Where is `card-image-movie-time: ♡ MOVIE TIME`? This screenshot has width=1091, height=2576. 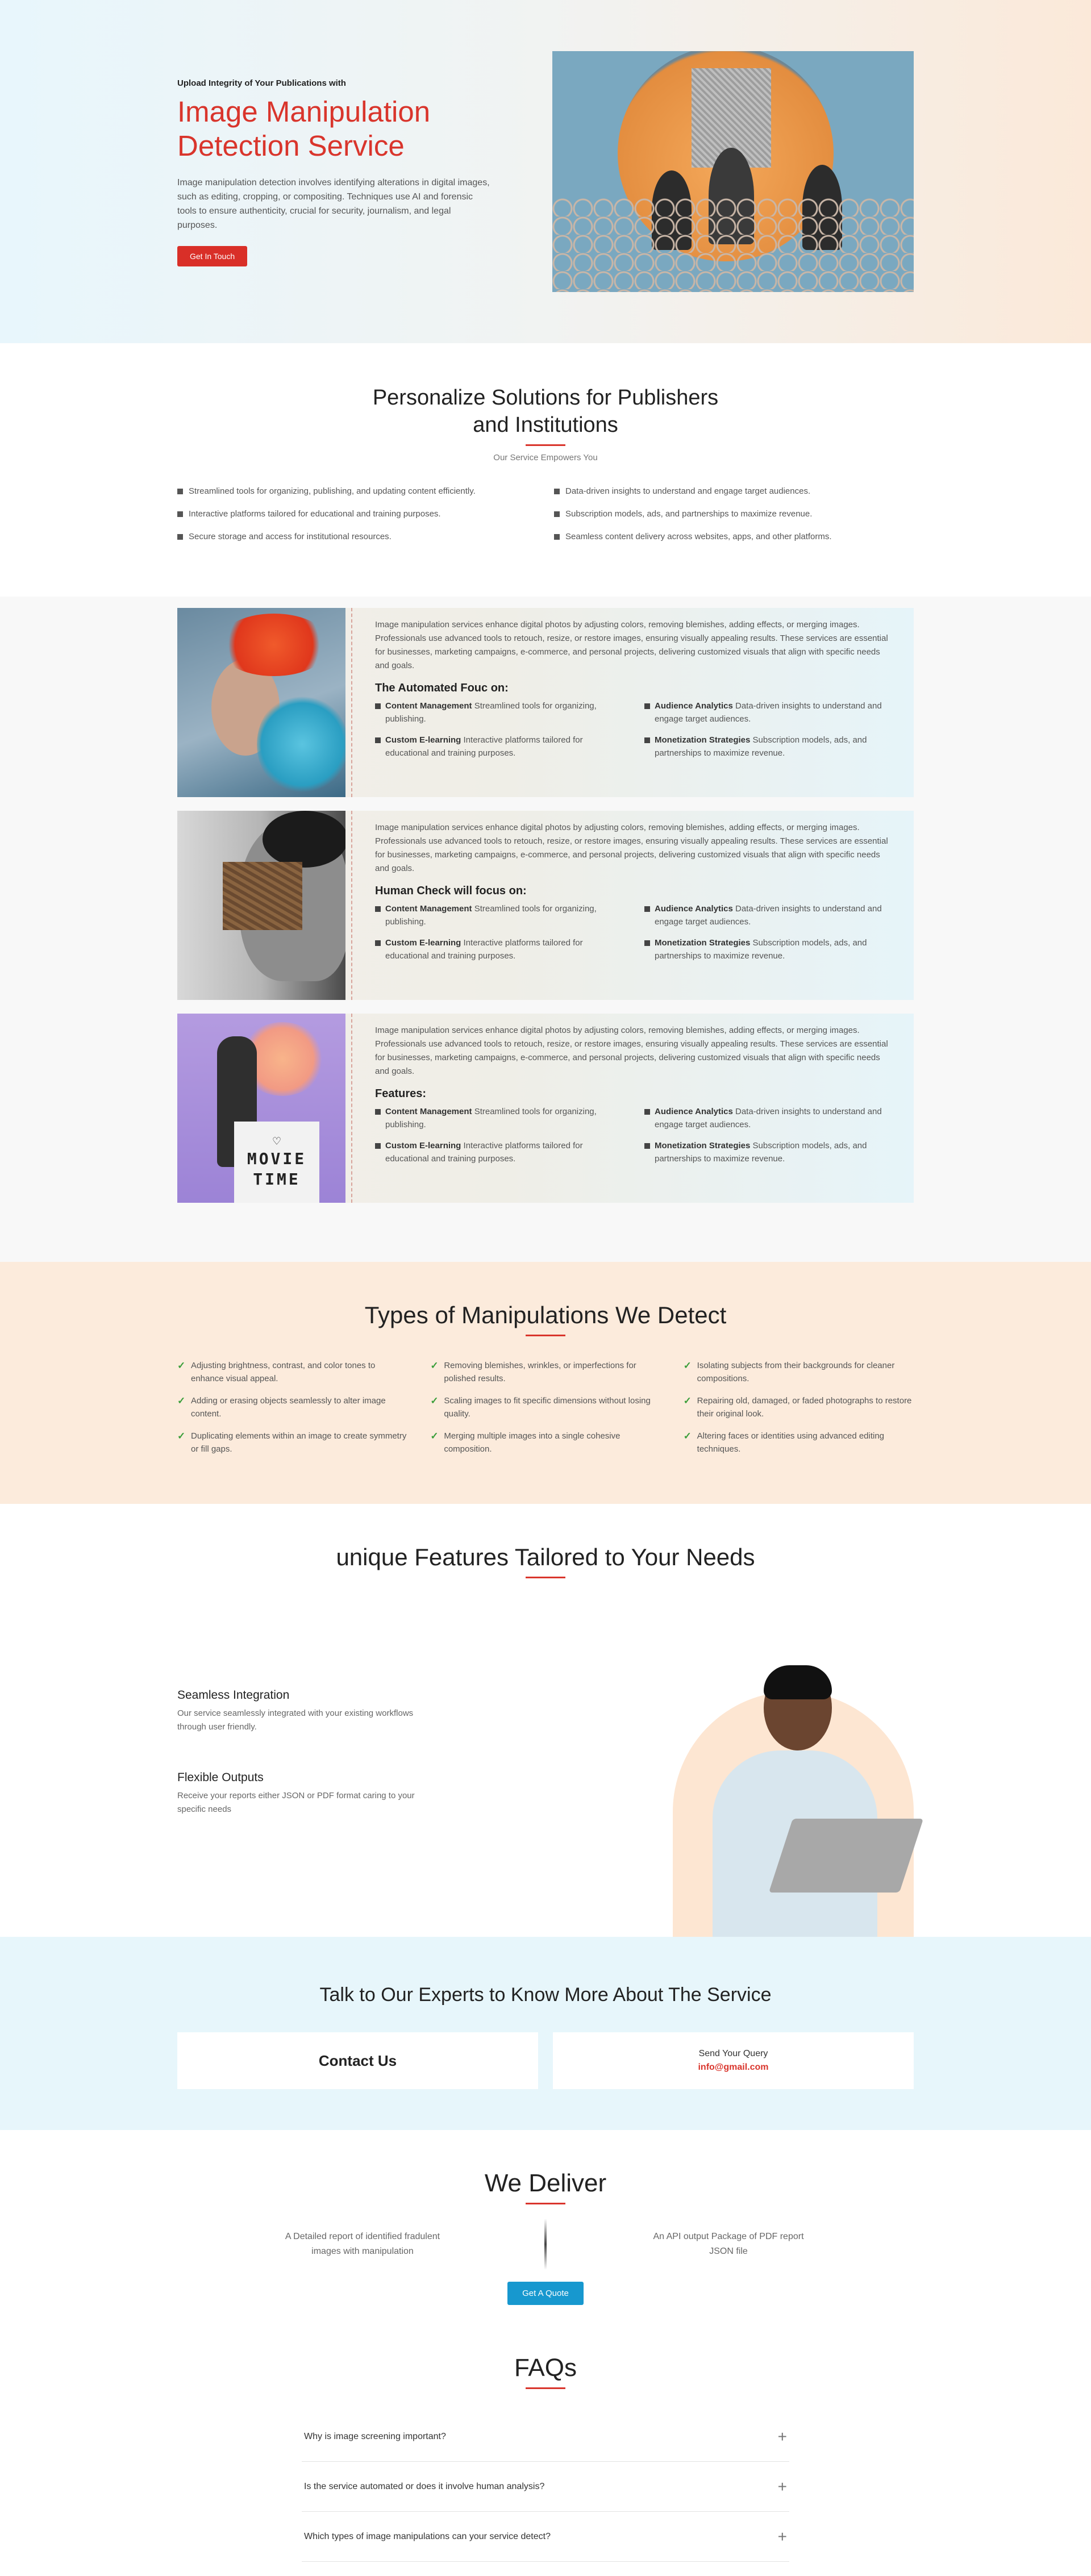 card-image-movie-time: ♡ MOVIE TIME is located at coordinates (261, 1108).